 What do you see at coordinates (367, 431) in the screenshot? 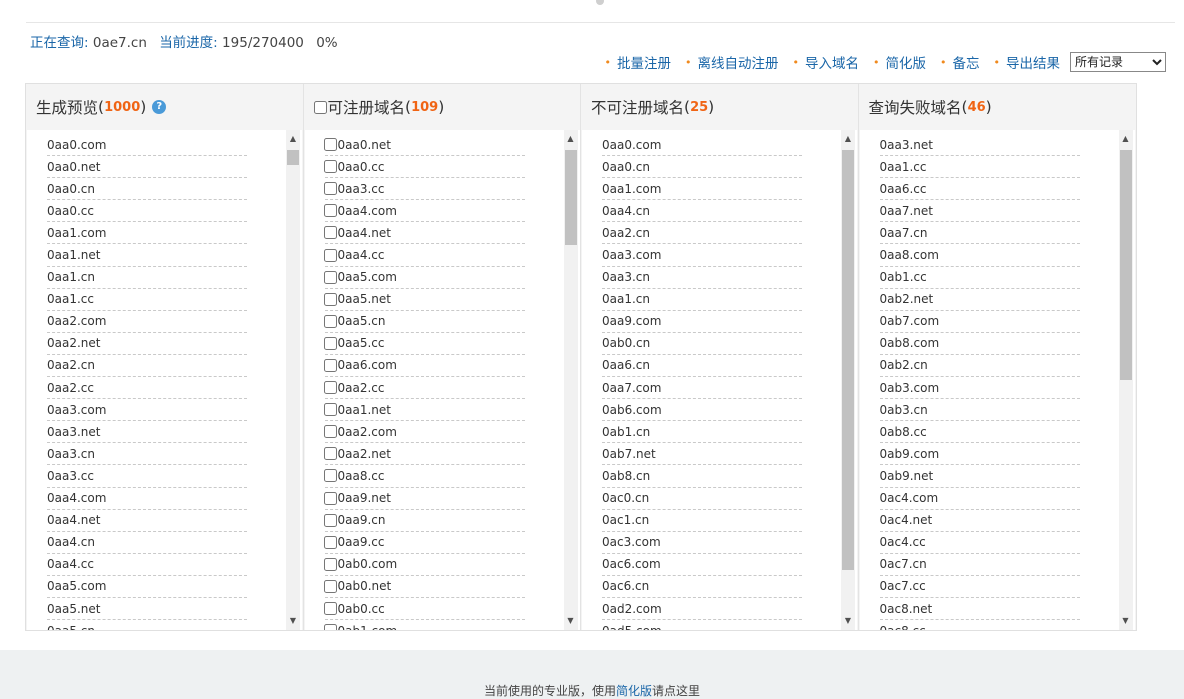
I see `domain-text: 0aa2.com` at bounding box center [367, 431].